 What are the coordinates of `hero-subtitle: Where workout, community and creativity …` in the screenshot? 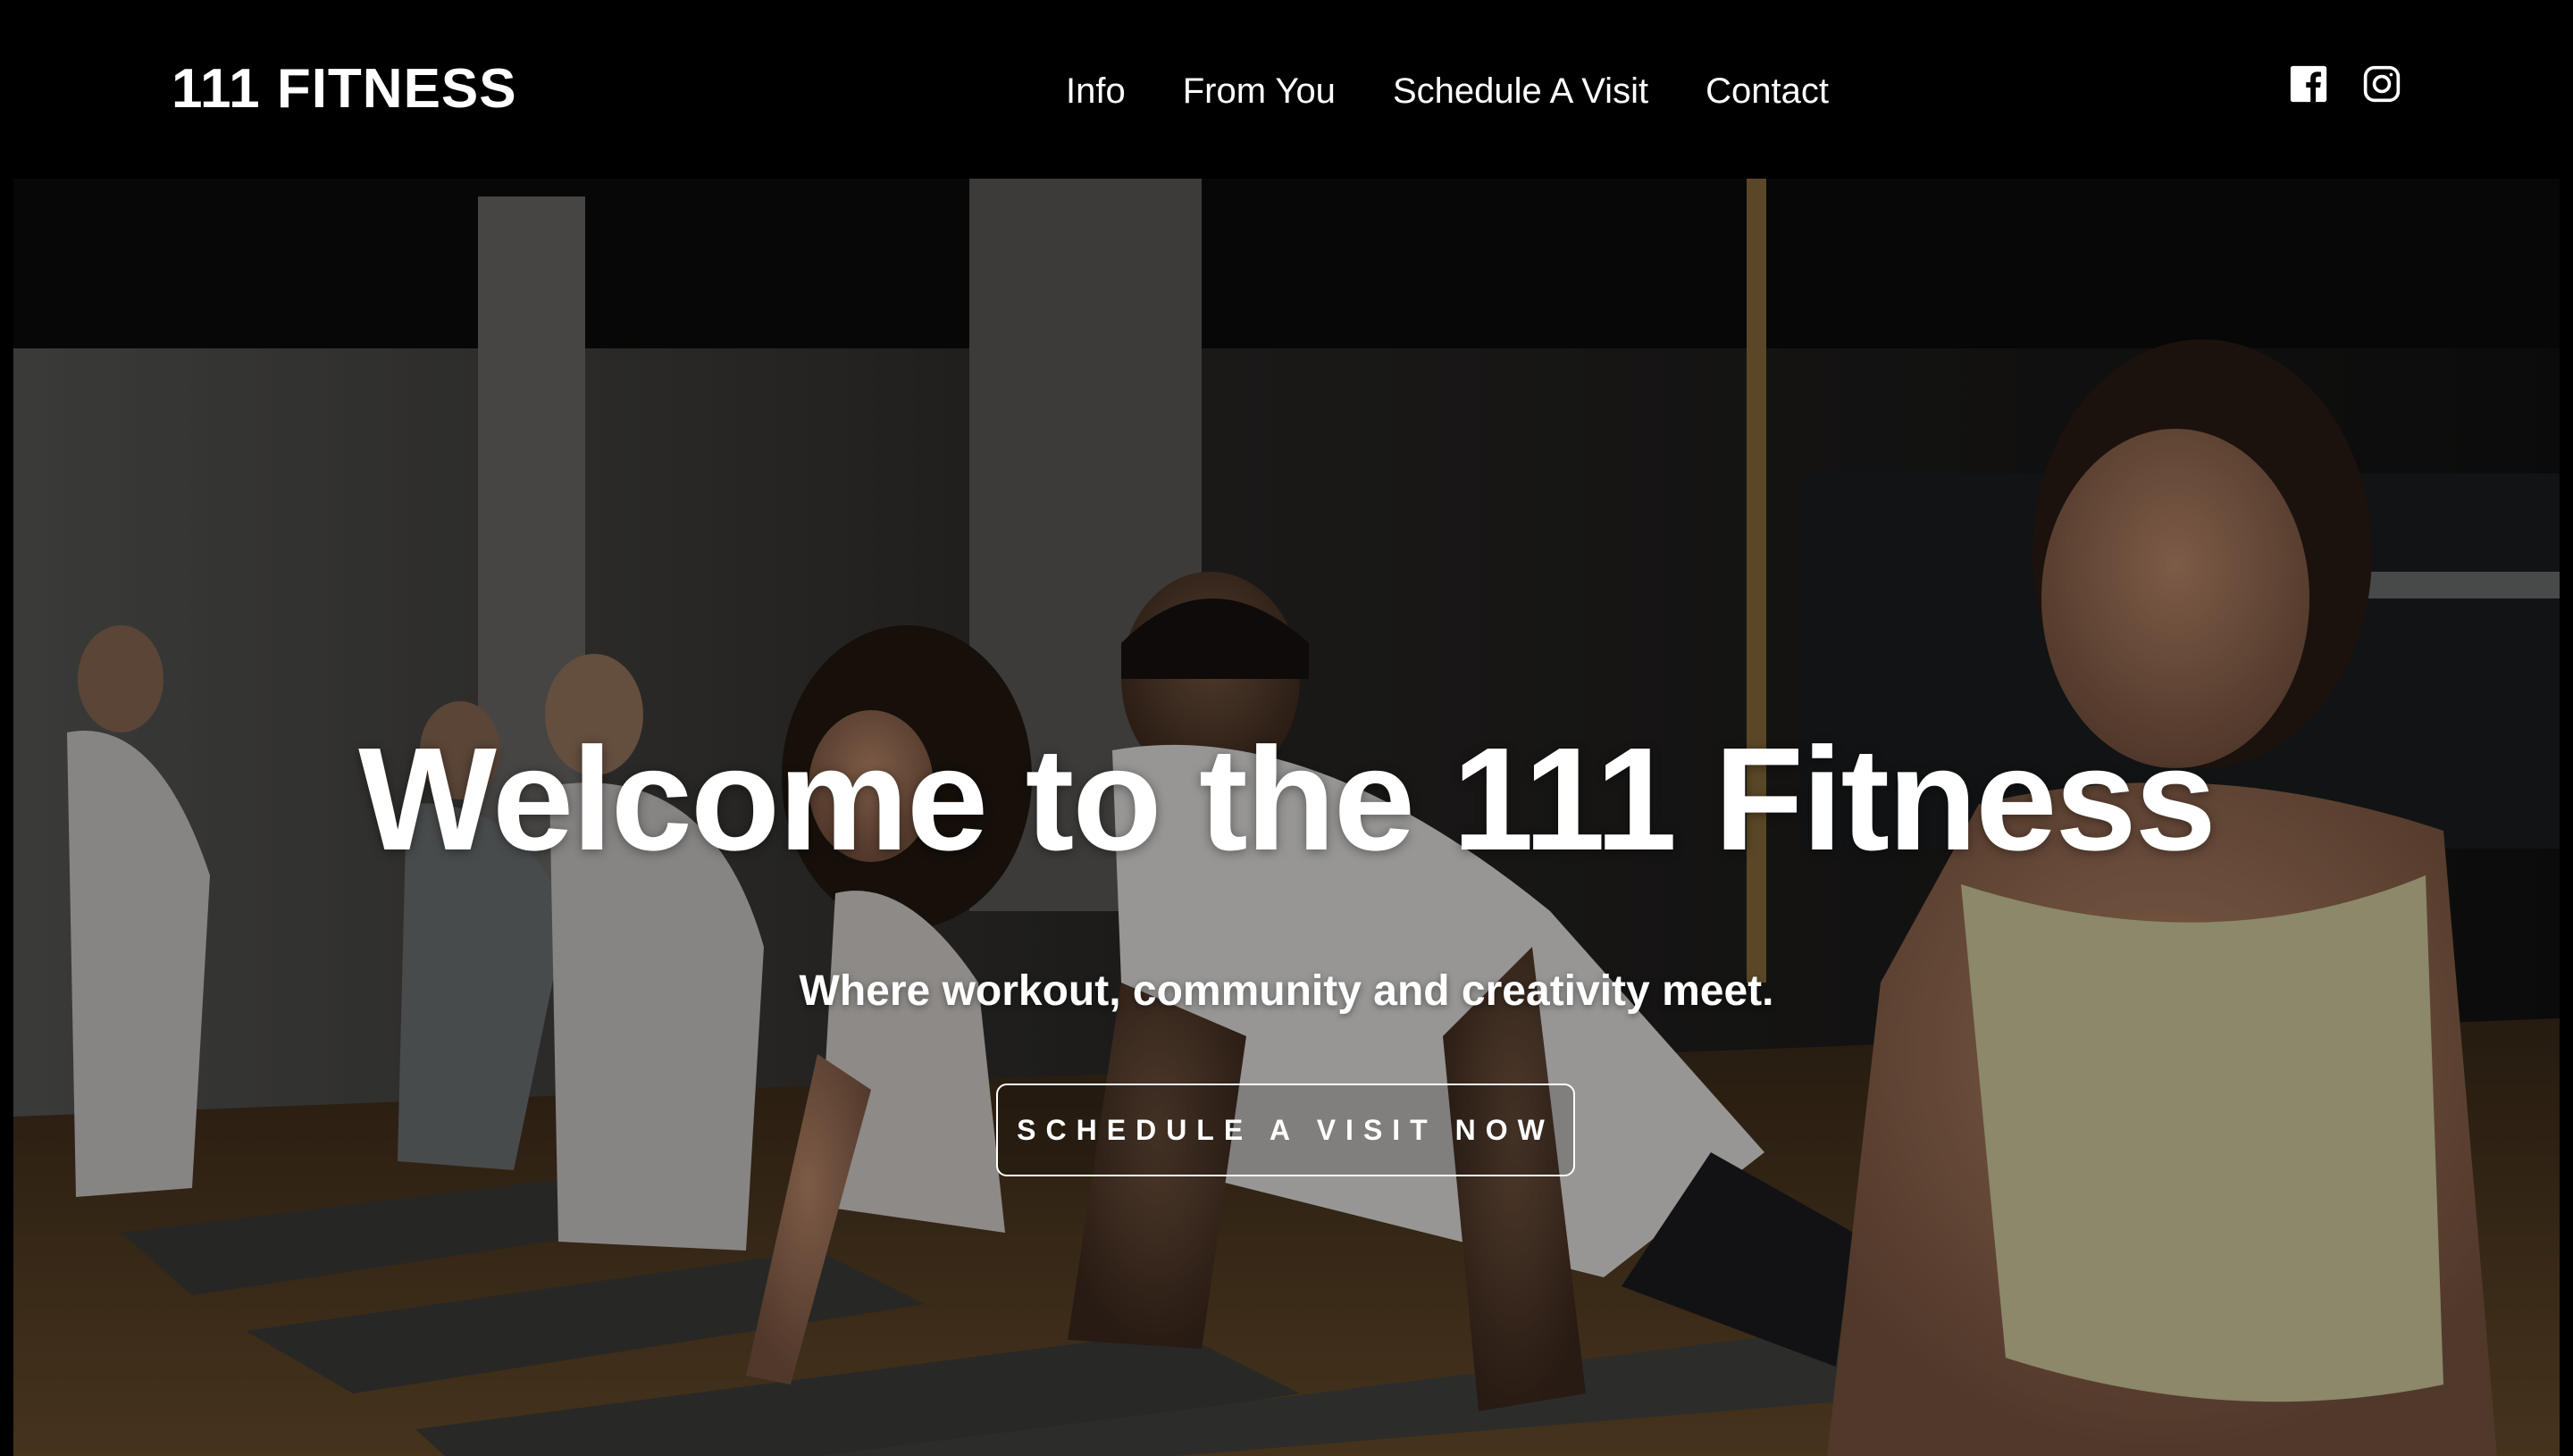 It's located at (1286, 991).